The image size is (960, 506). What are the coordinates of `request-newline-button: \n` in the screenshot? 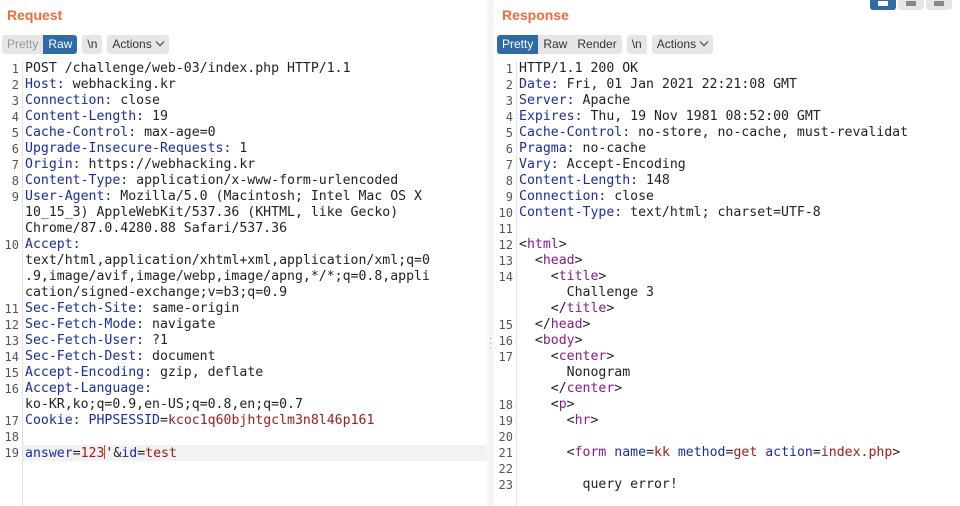 It's located at (92, 44).